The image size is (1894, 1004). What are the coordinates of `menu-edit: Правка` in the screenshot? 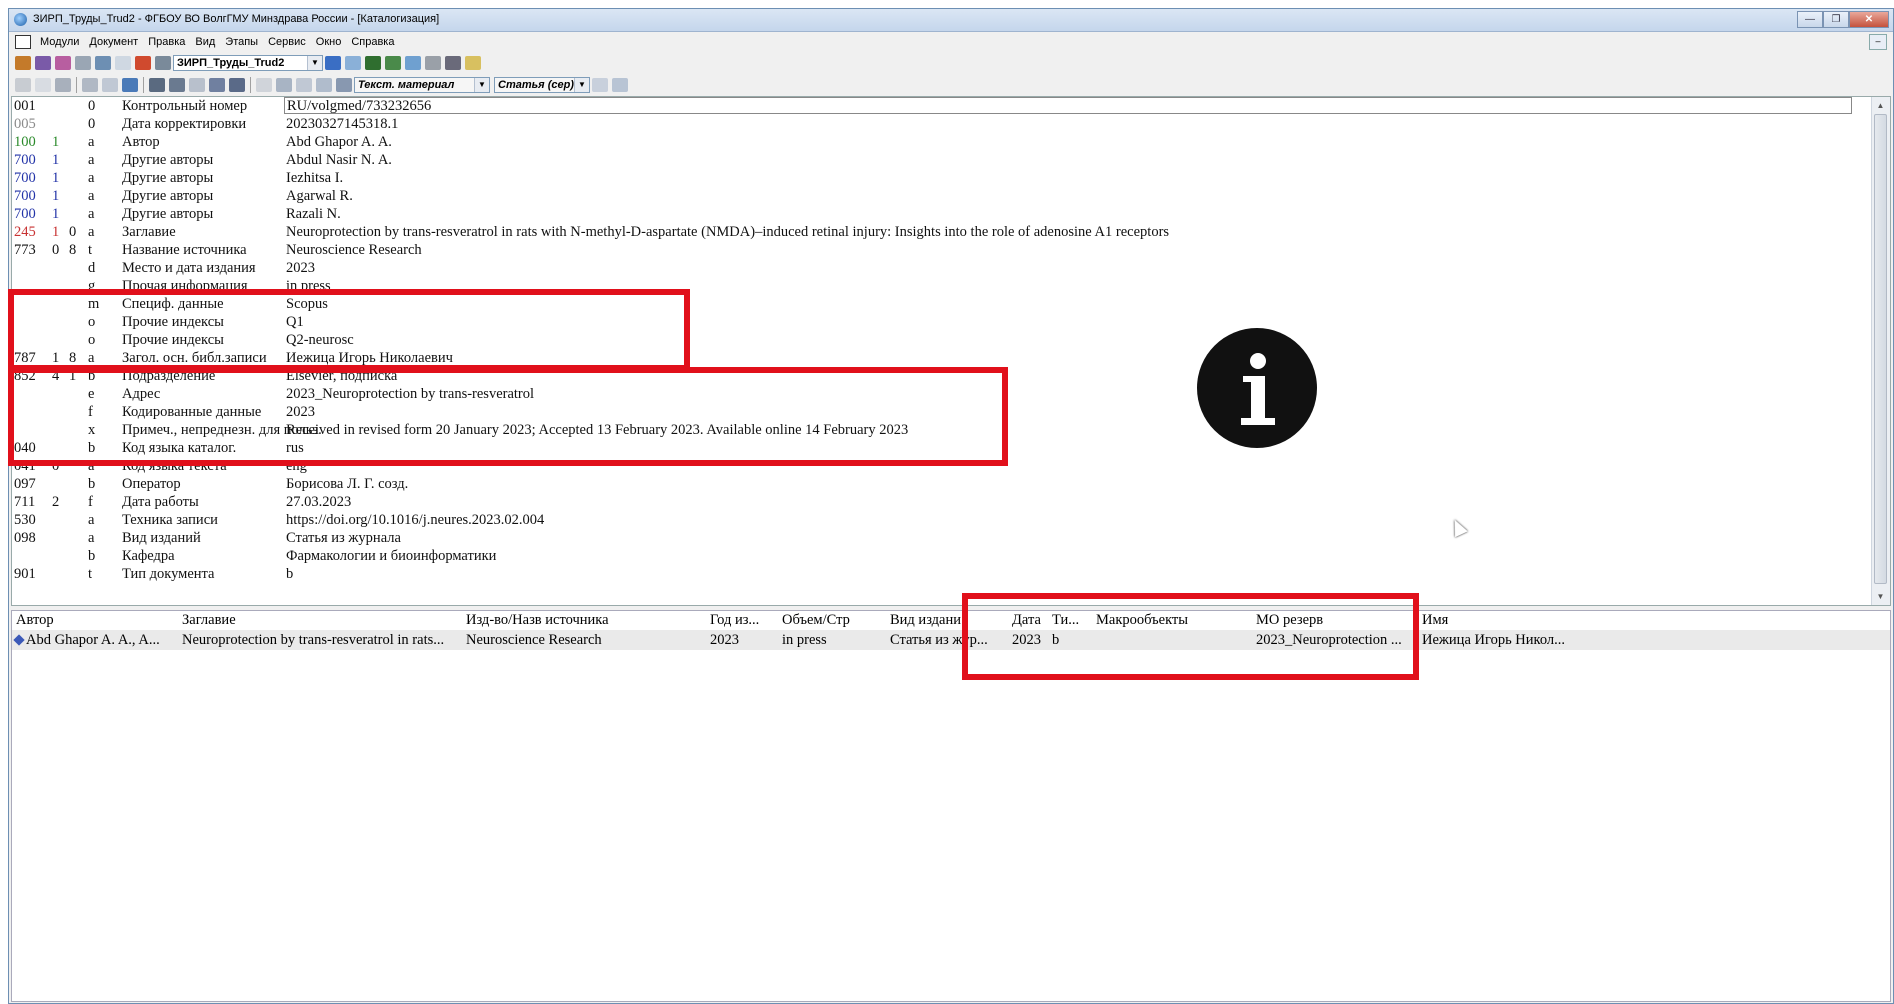 It's located at (166, 42).